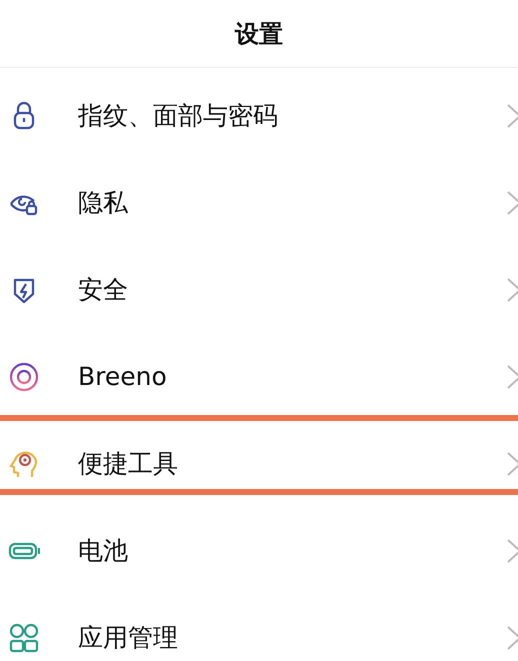 This screenshot has width=518, height=661. What do you see at coordinates (292, 289) in the screenshot?
I see `settings-item: 安全` at bounding box center [292, 289].